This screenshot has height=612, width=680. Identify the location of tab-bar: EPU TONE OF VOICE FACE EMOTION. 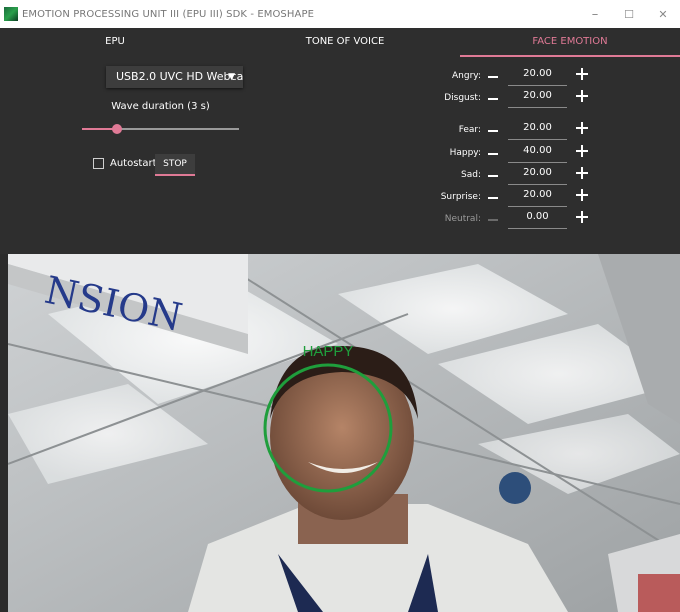
(340, 42).